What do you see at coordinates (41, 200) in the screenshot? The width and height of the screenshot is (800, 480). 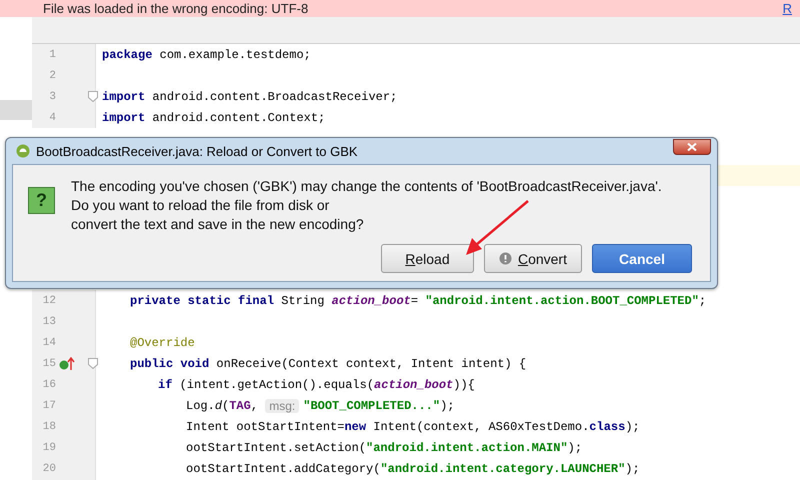 I see `question-icon: ?` at bounding box center [41, 200].